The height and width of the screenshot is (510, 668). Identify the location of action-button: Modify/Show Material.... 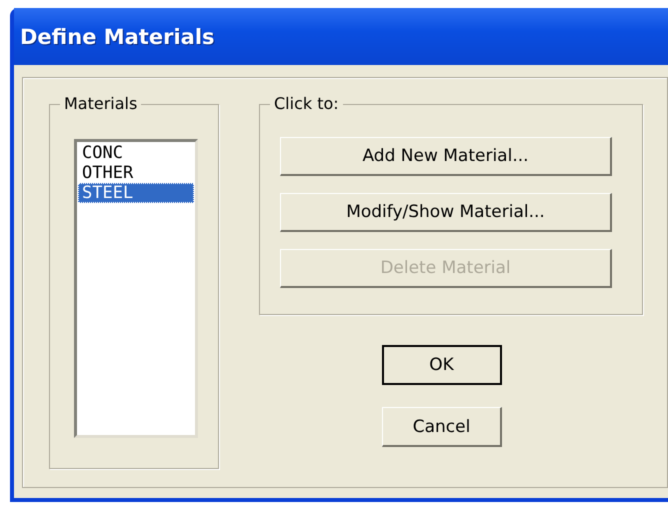
(446, 212).